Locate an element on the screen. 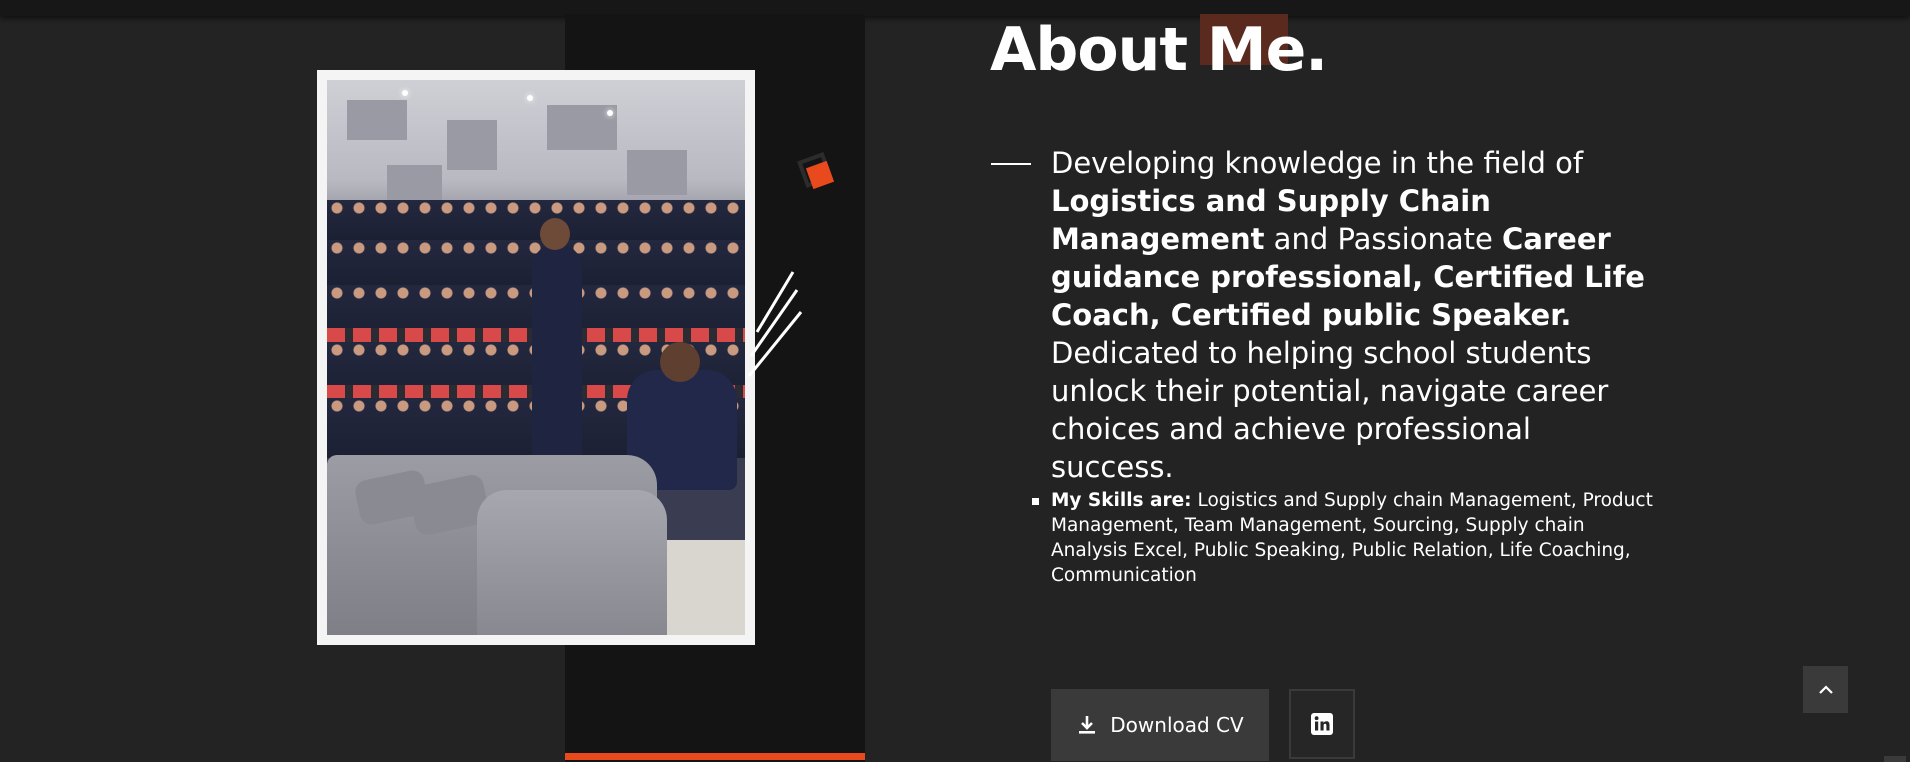  decorative-square-icon is located at coordinates (816, 171).